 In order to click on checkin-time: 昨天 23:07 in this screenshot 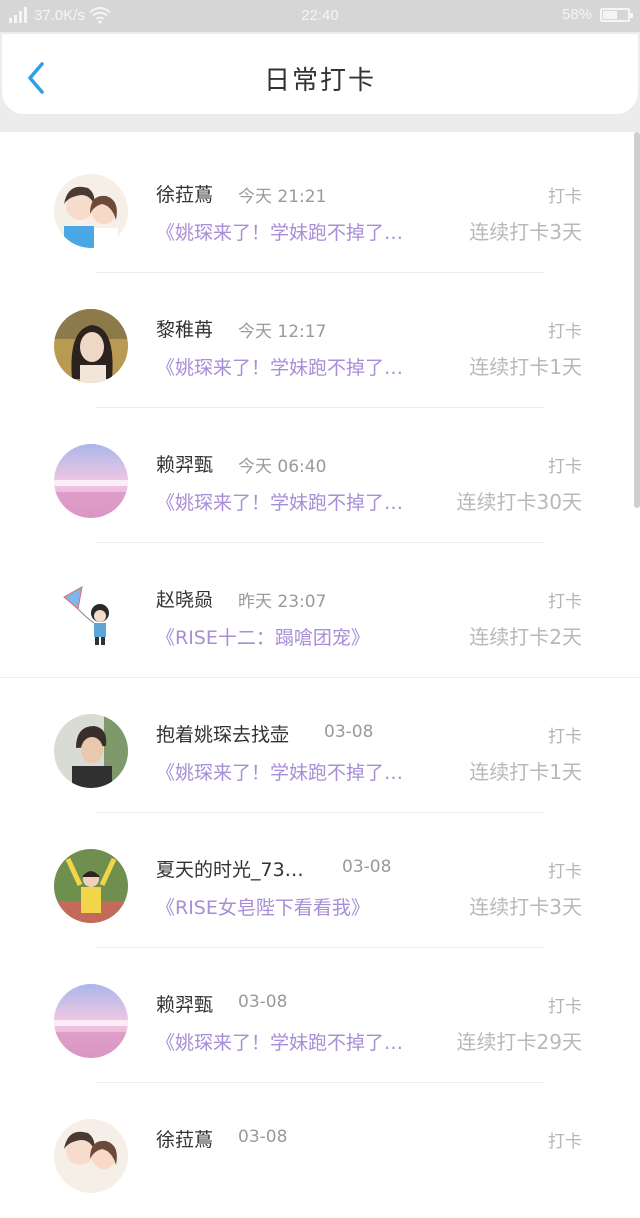, I will do `click(282, 602)`.